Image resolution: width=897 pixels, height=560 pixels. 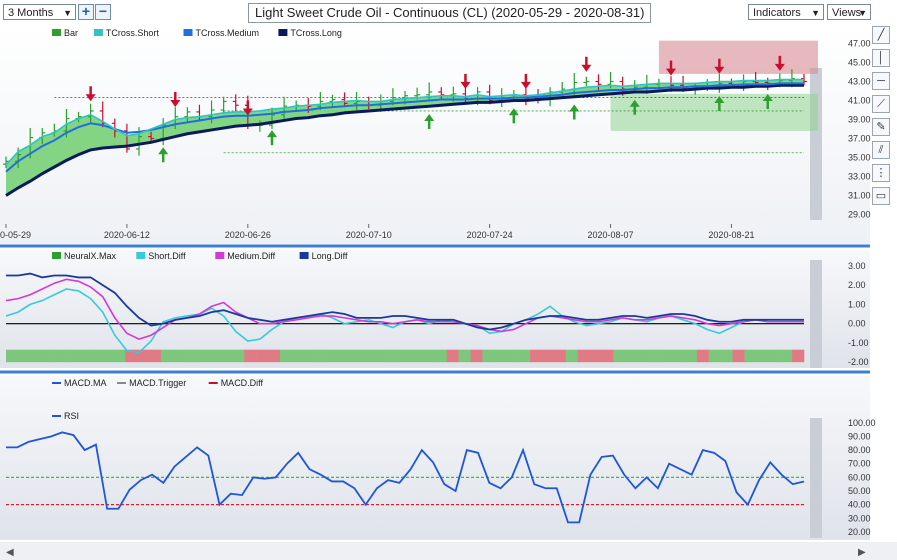 I want to click on zoom-in-button: +, so click(x=86, y=12).